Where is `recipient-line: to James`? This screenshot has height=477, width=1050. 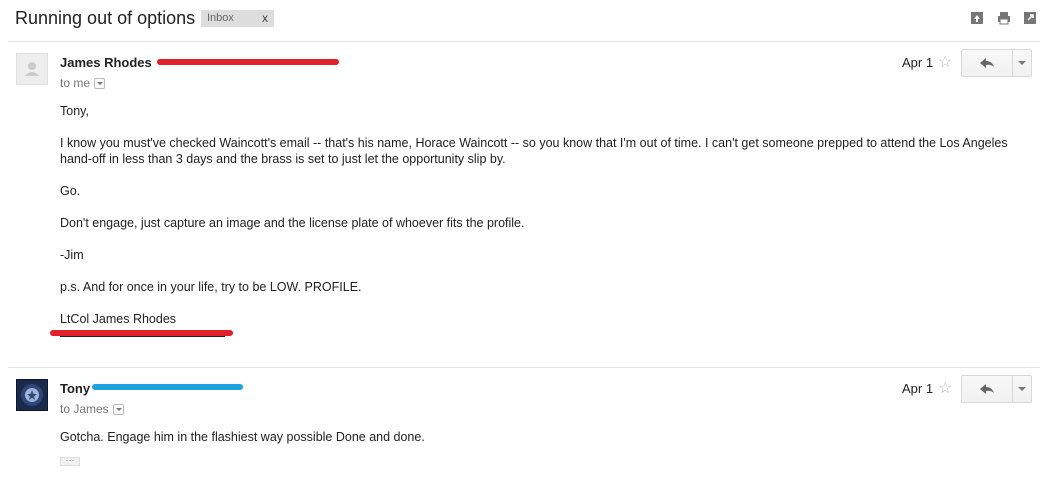 recipient-line: to James is located at coordinates (92, 409).